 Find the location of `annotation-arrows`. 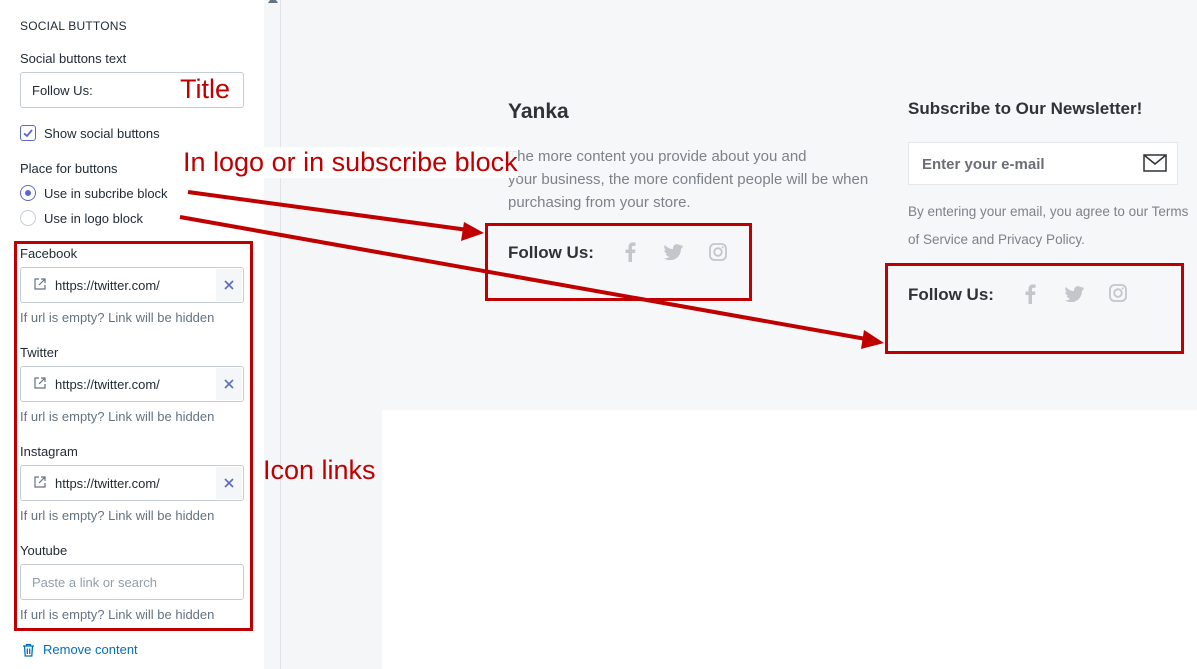

annotation-arrows is located at coordinates (531, 269).